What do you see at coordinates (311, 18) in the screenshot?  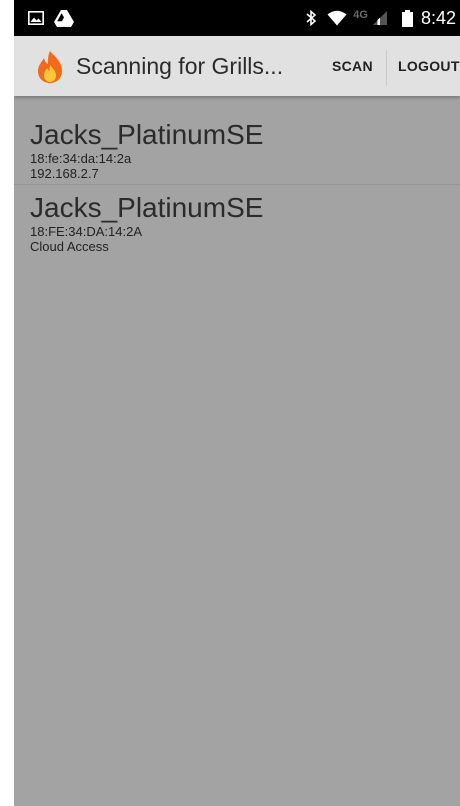 I see `bluetooth-icon` at bounding box center [311, 18].